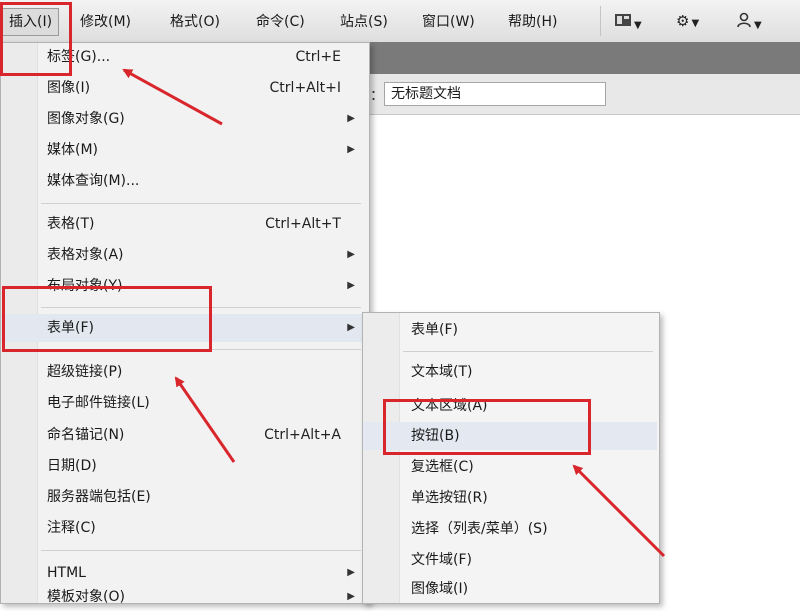  Describe the element at coordinates (495, 94) in the screenshot. I see `document-title-input: 无标题文档` at that location.